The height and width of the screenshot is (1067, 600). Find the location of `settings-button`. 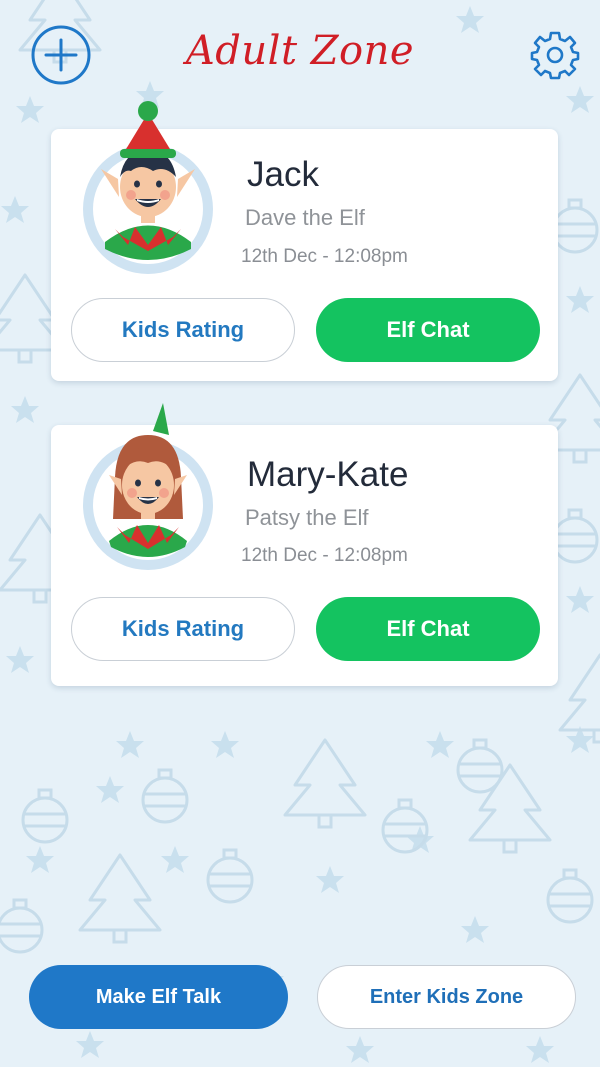

settings-button is located at coordinates (555, 55).